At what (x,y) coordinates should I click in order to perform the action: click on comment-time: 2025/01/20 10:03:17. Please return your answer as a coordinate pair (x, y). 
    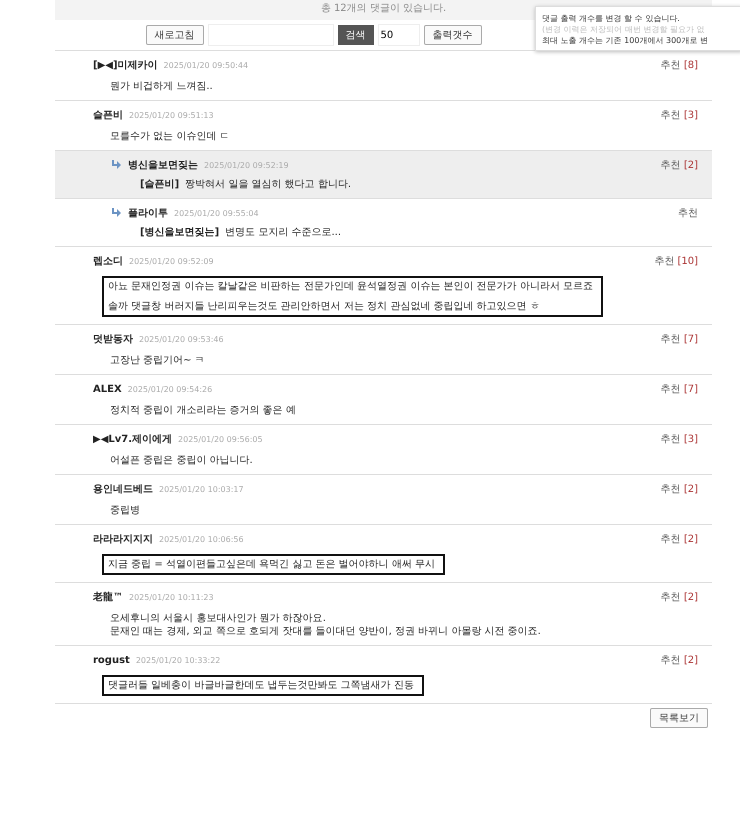
    Looking at the image, I should click on (201, 489).